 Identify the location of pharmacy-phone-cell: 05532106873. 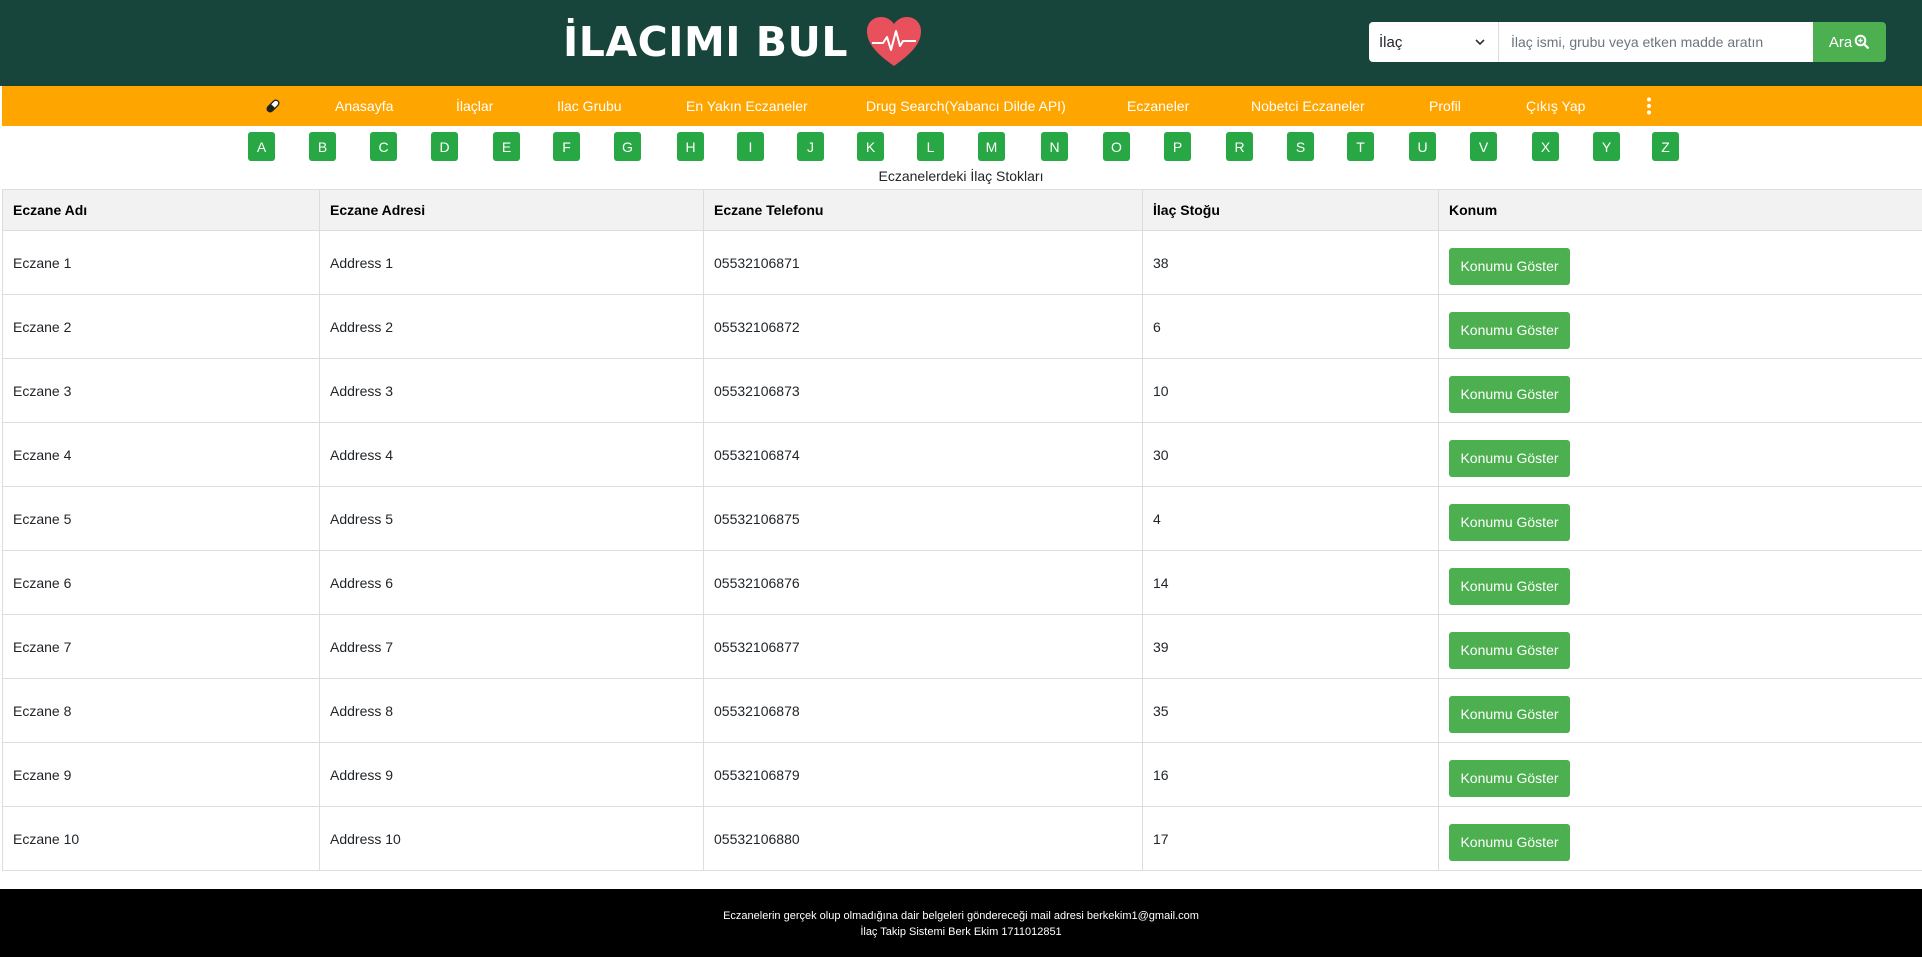
(923, 390).